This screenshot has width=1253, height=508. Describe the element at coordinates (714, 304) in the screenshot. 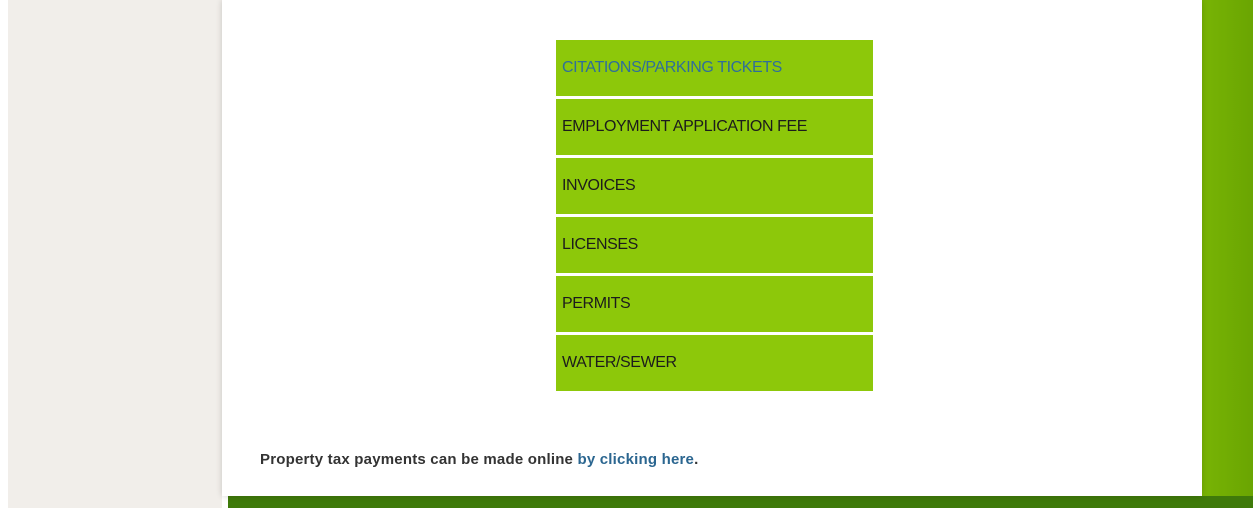

I see `menu-item-permits: PERMITS` at that location.